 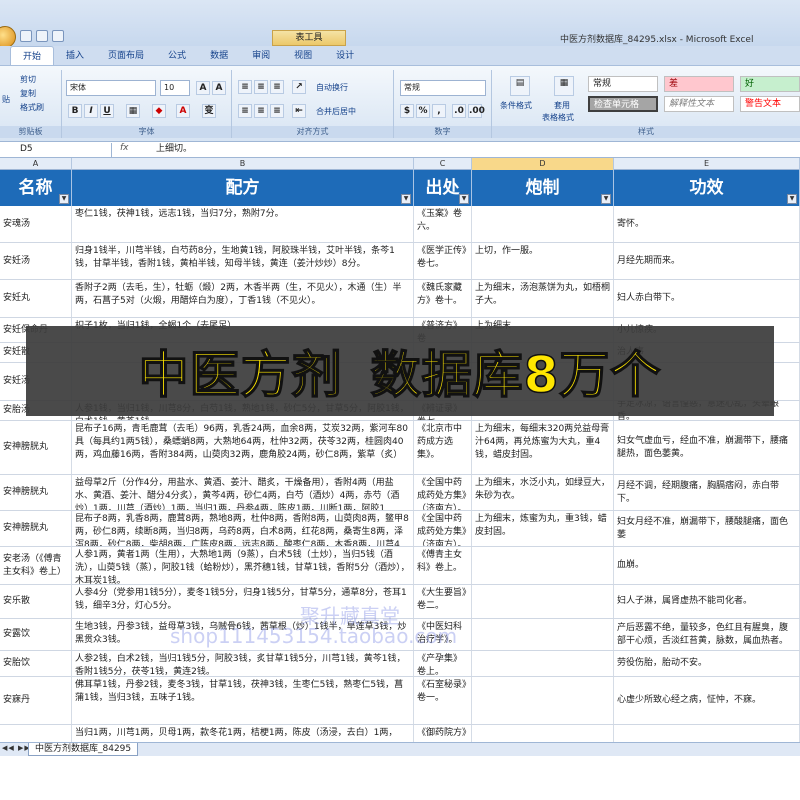 I want to click on tab-formulas: 公式, so click(x=177, y=55).